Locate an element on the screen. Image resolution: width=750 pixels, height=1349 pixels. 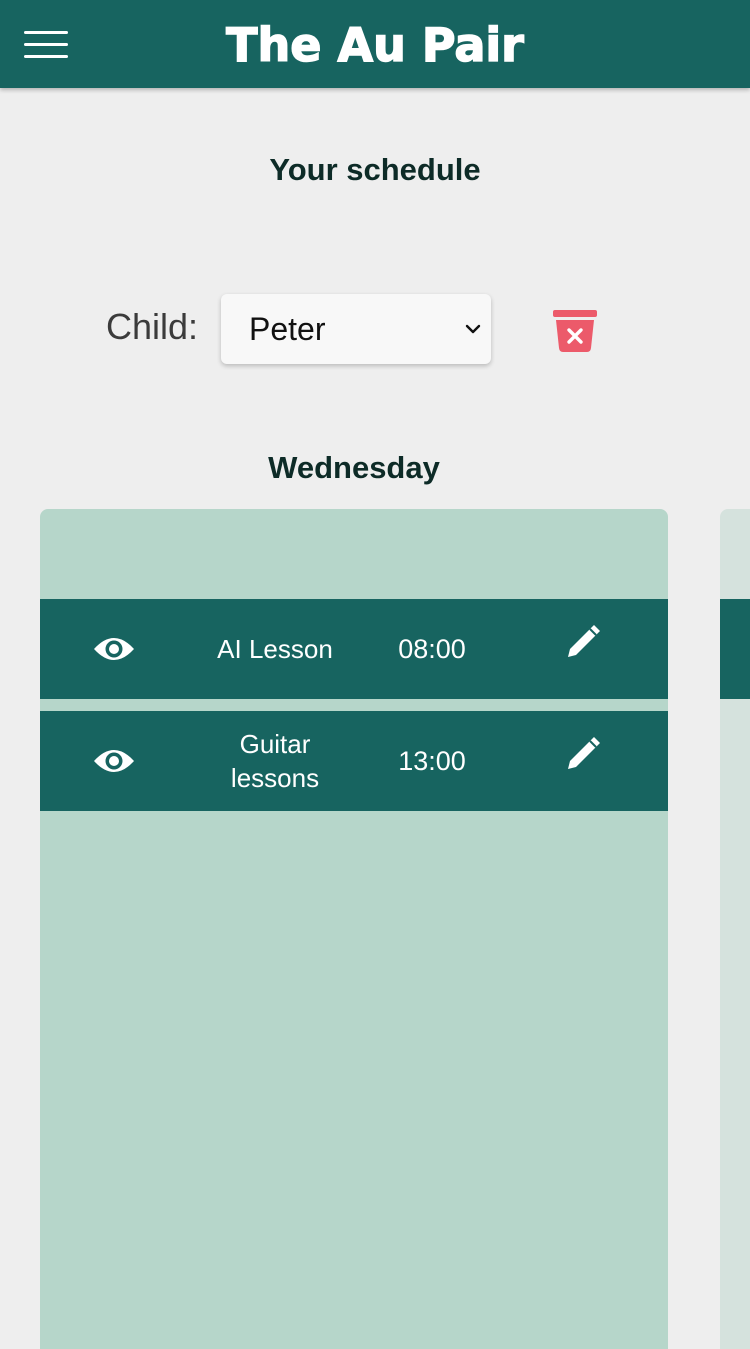
next-day-lesson-row is located at coordinates (735, 649).